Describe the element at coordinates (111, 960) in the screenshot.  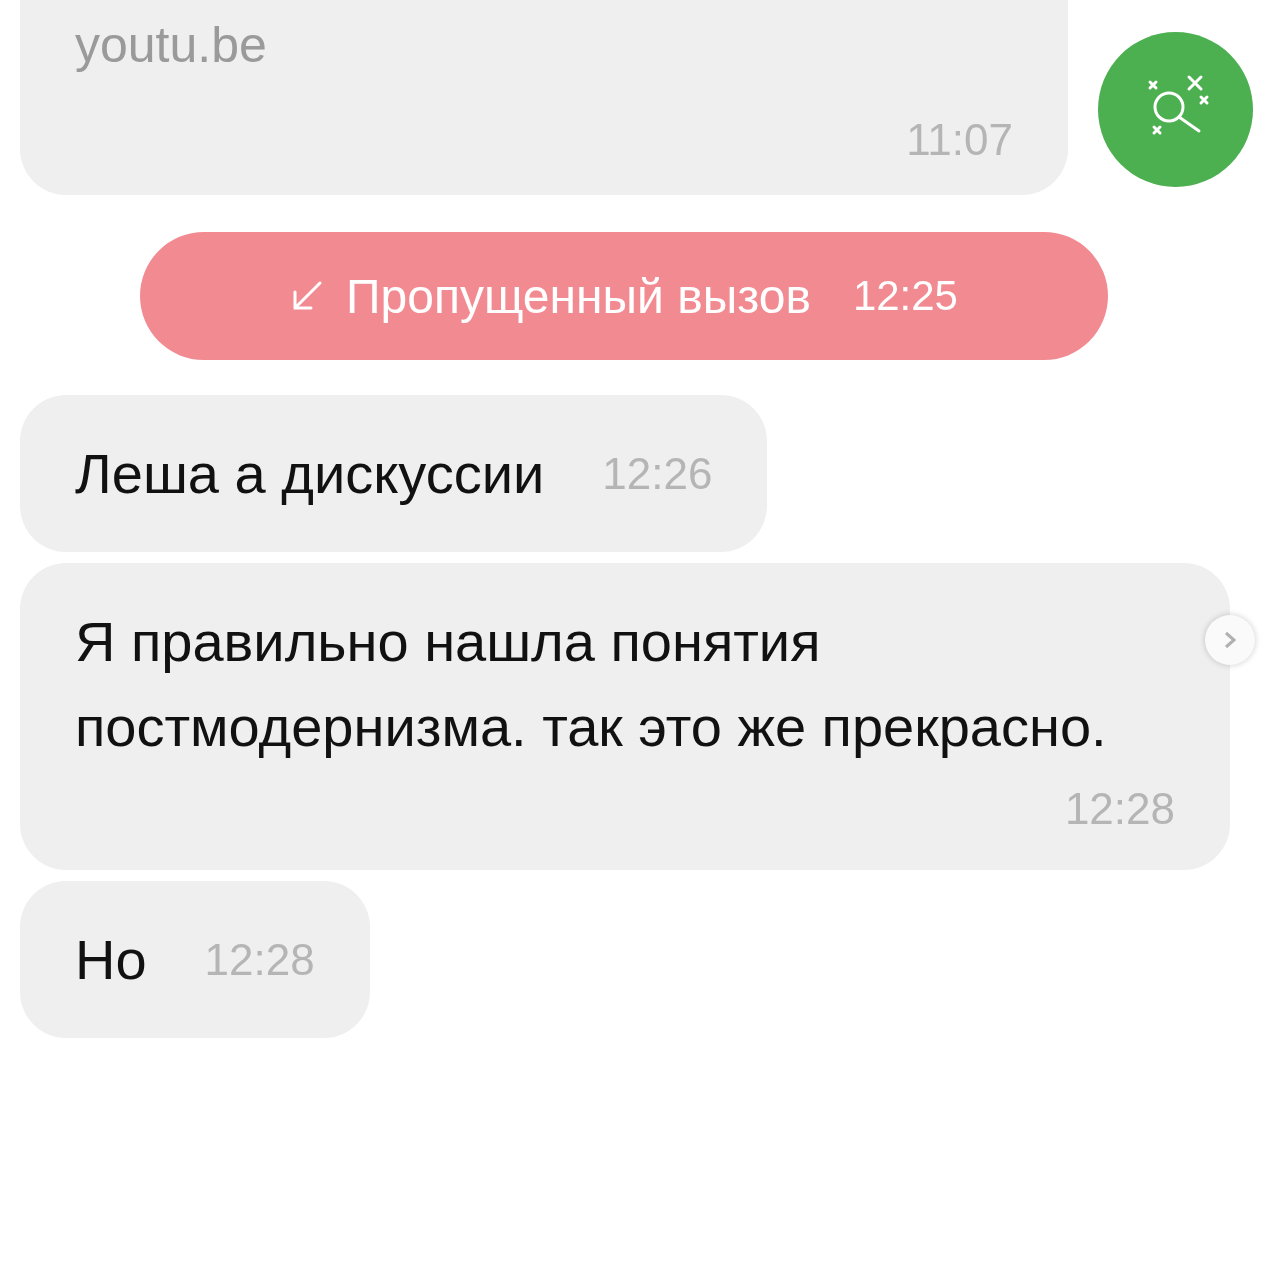
I see `message-text: Но` at that location.